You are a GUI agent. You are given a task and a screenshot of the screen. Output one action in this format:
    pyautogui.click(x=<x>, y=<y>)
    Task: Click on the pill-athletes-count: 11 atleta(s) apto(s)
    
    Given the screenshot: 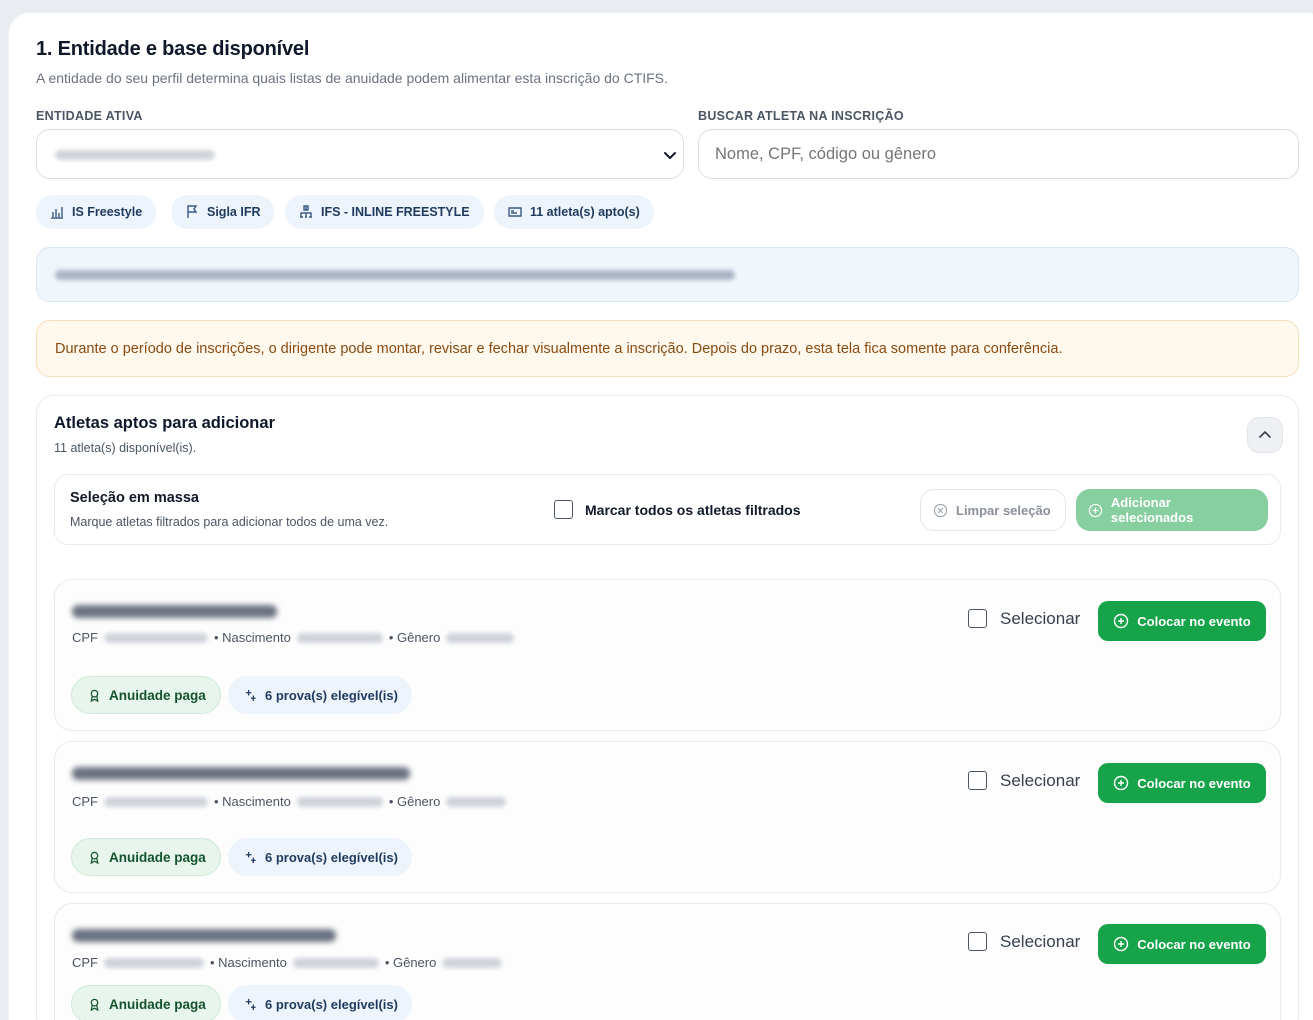 What is the action you would take?
    pyautogui.click(x=574, y=212)
    